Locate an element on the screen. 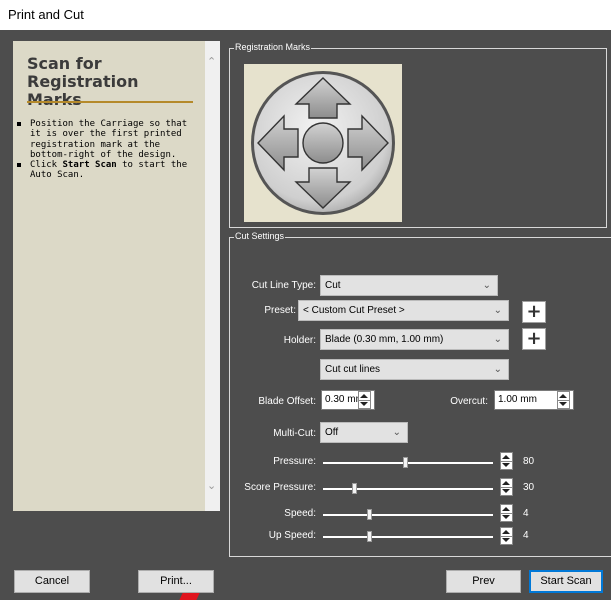  direction-pad is located at coordinates (323, 143).